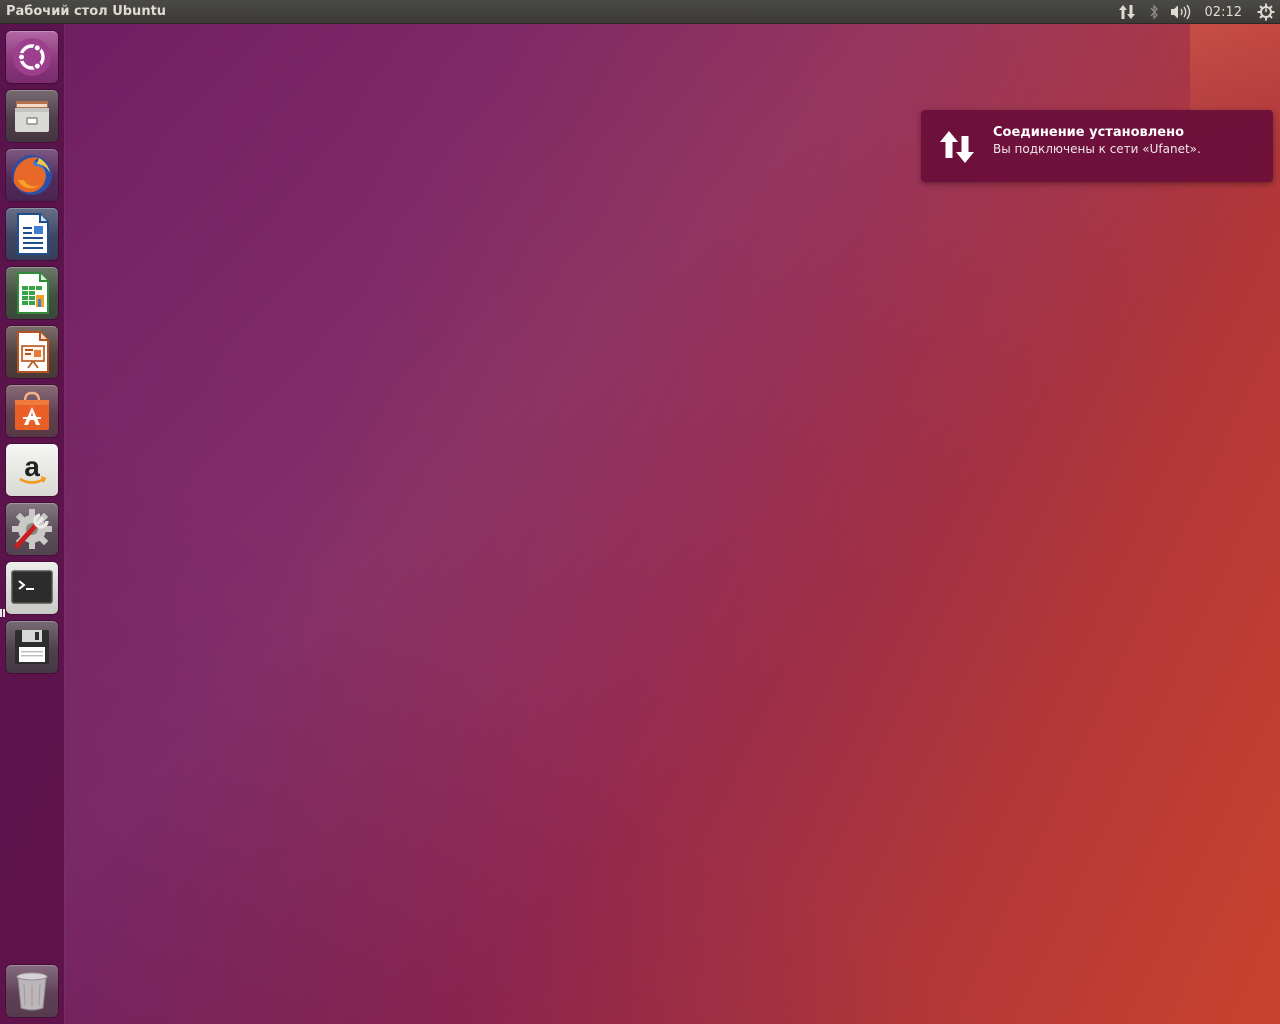 The height and width of the screenshot is (1024, 1280). I want to click on settings-wrench-icon, so click(32, 529).